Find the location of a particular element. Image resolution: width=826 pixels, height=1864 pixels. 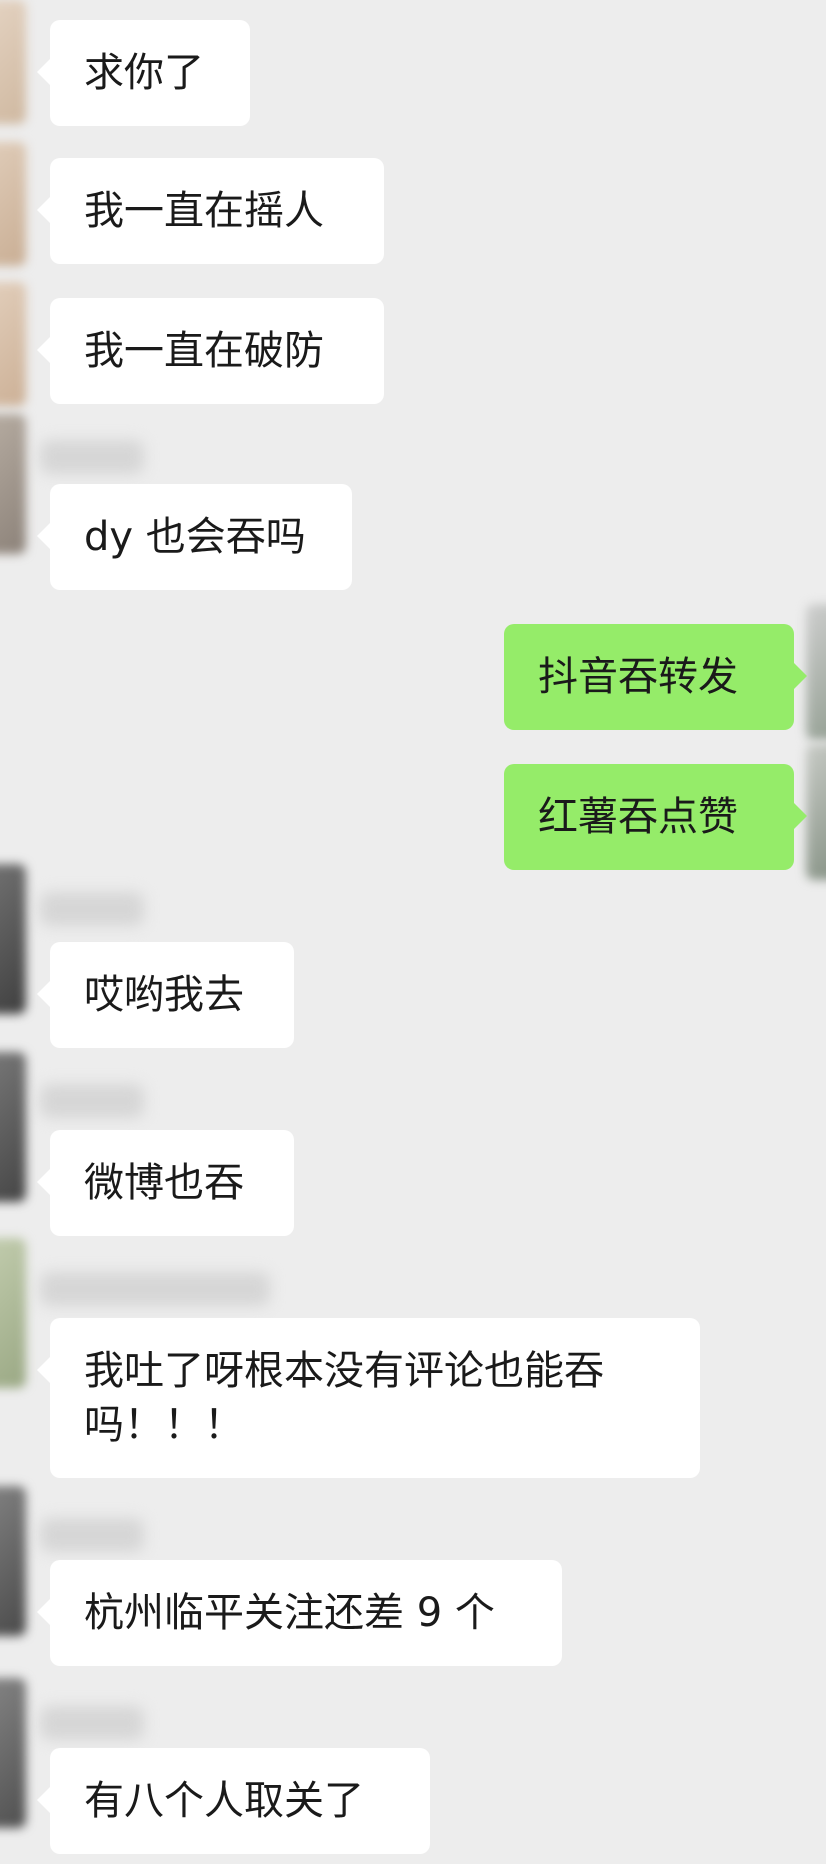

incoming-message-bubble: 我一直在破防 is located at coordinates (210, 351).